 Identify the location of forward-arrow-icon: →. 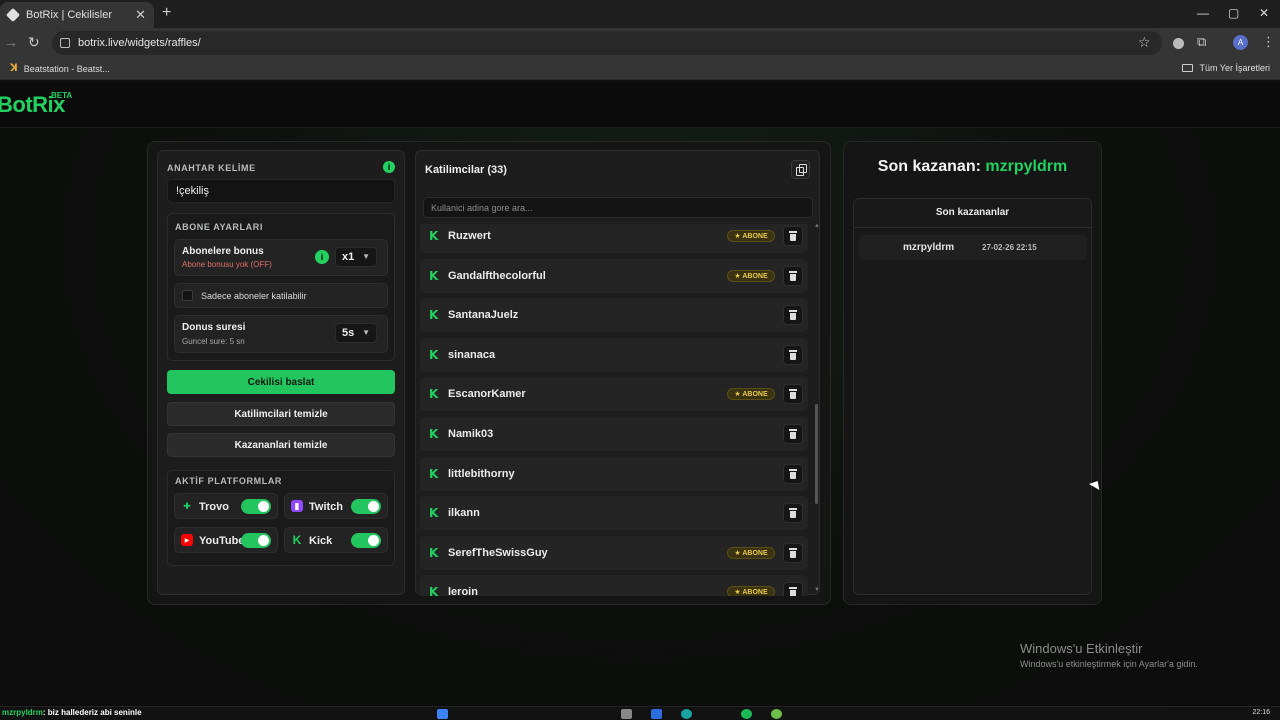
(11, 42).